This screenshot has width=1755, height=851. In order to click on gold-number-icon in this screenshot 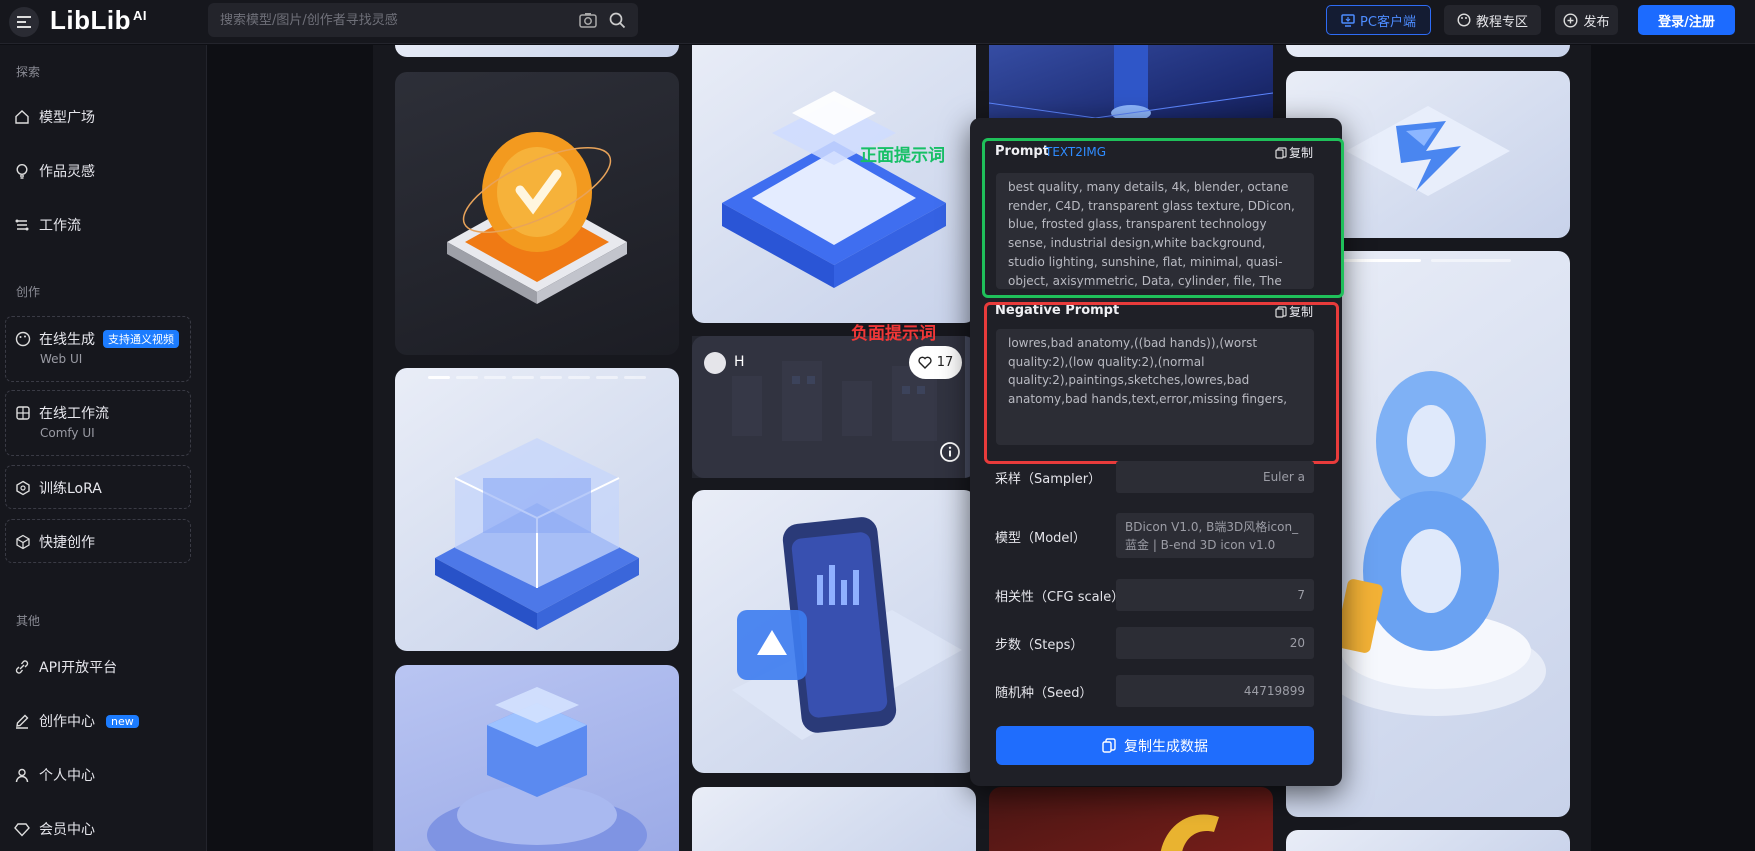, I will do `click(1189, 832)`.